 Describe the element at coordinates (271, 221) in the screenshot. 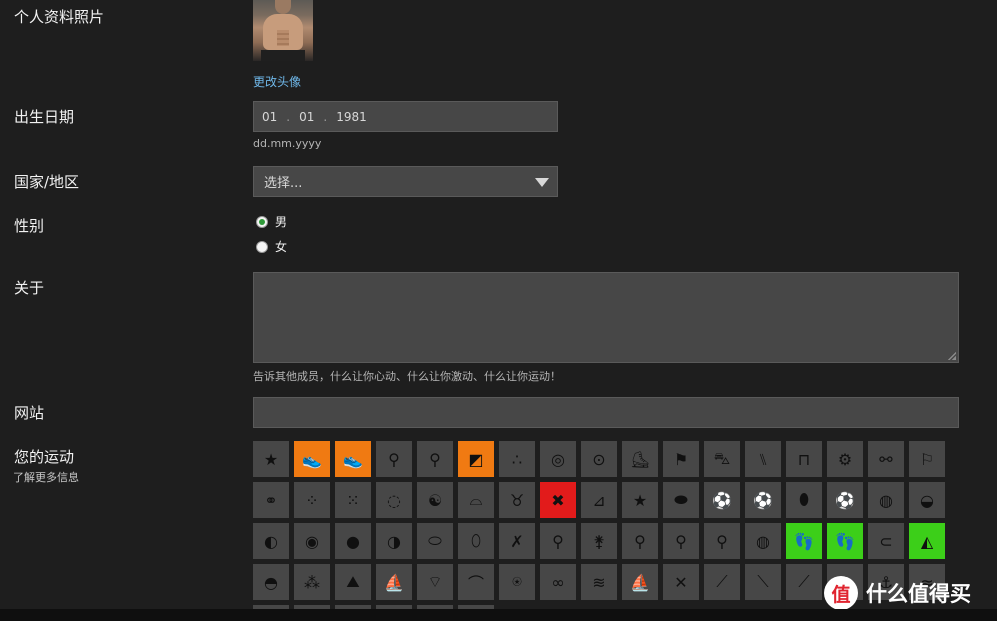

I see `gender-option-male: 男` at that location.